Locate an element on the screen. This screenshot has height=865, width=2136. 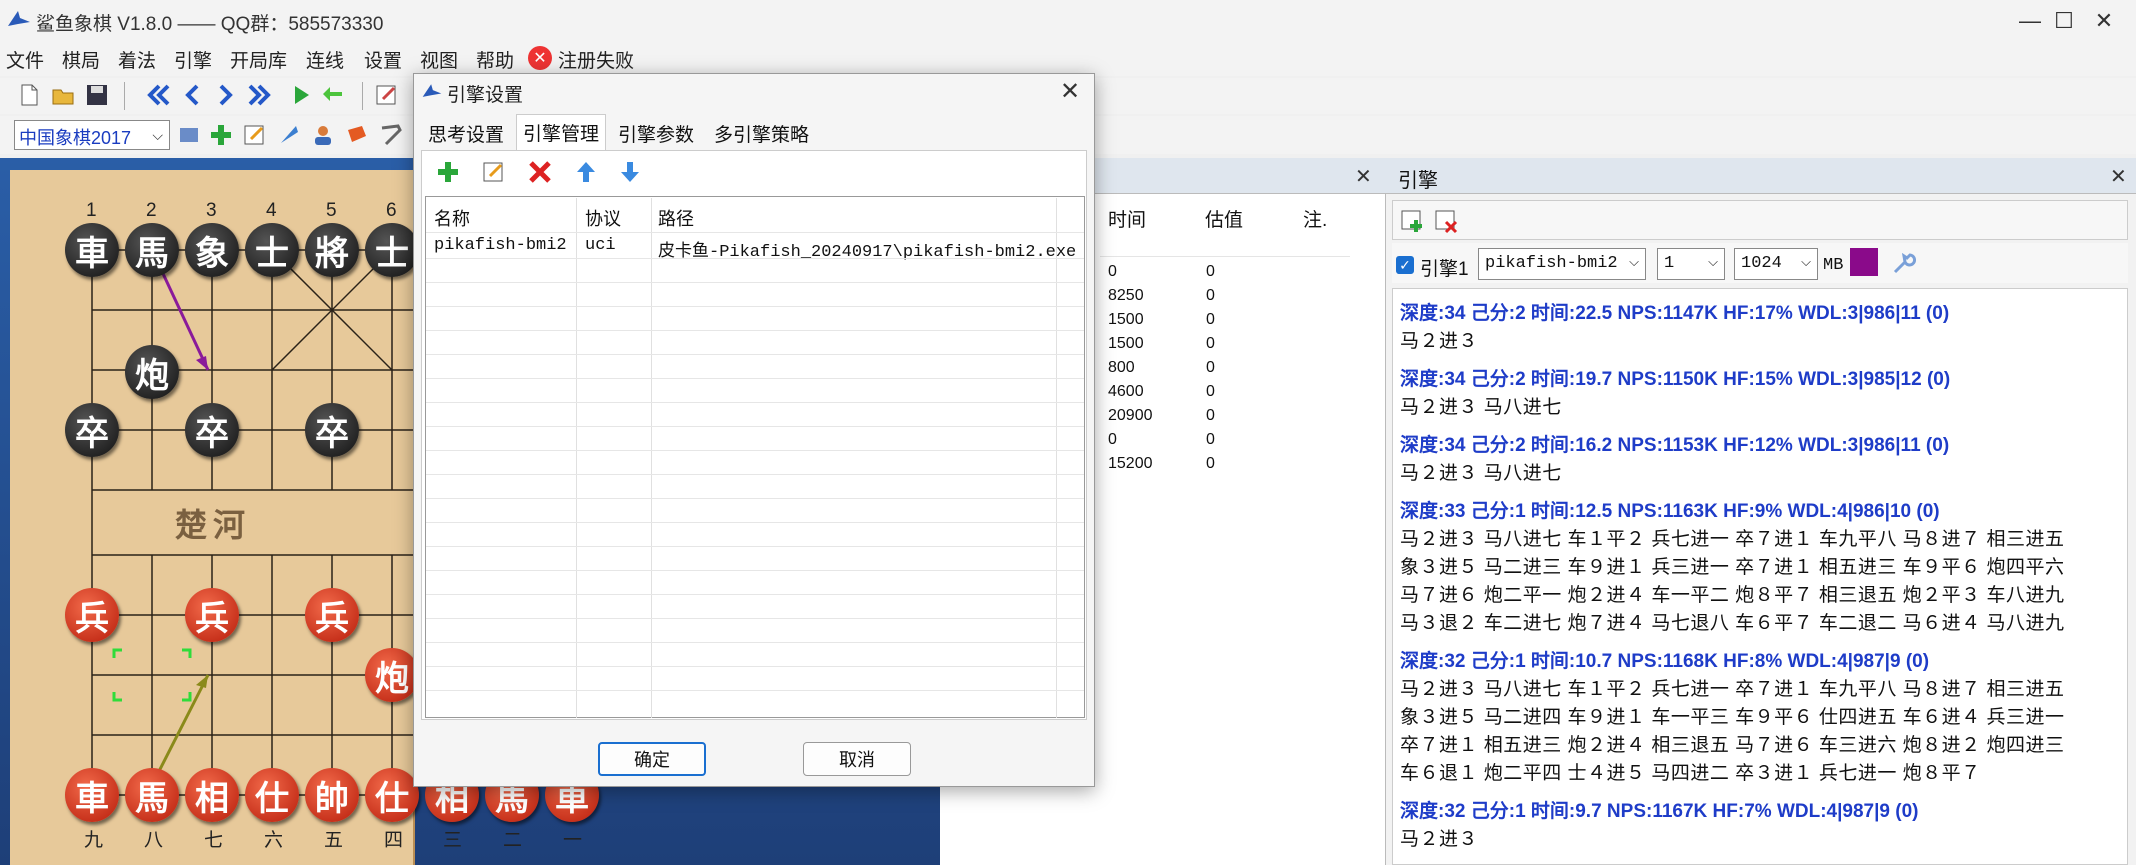
analysis-pv: 象３进５ 马二进四 车９进１ 车一平三 车９平６ 仕四进五 车６进４ 兵三进一 is located at coordinates (1732, 717).